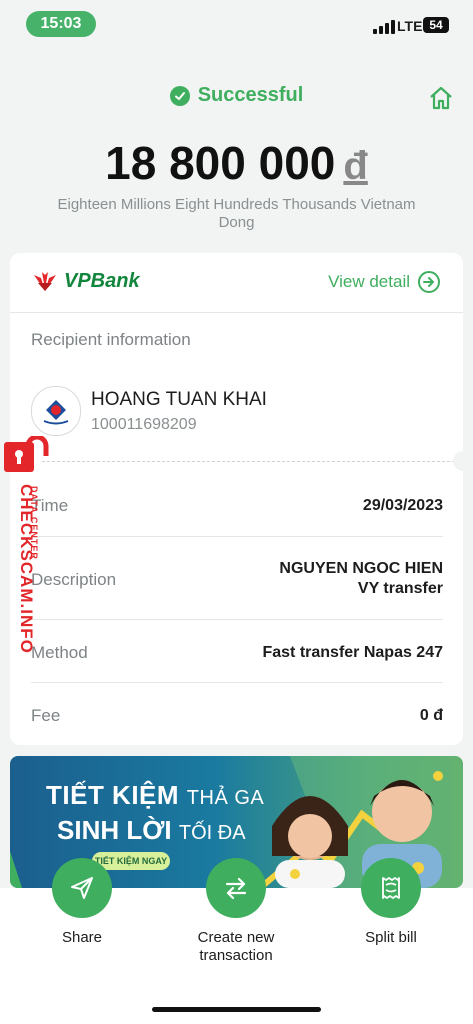 This screenshot has height=1024, width=473. Describe the element at coordinates (463, 461) in the screenshot. I see `card-notch` at that location.